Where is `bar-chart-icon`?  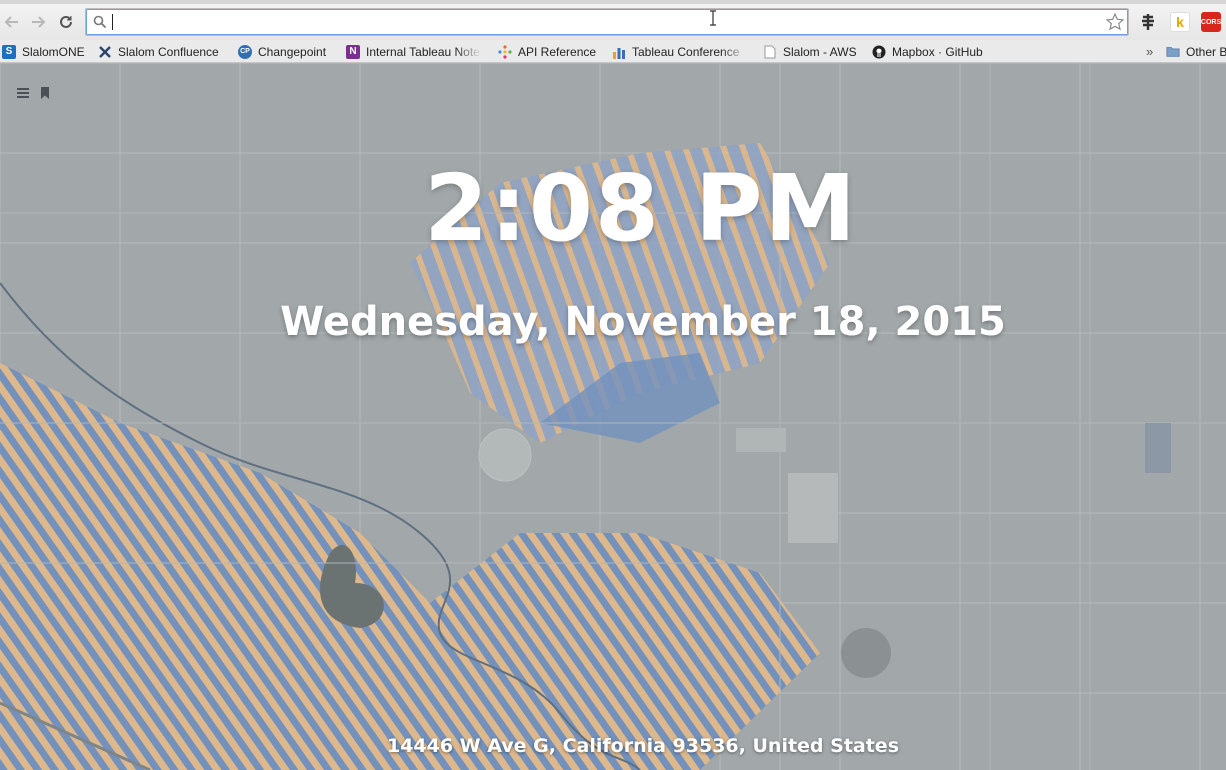
bar-chart-icon is located at coordinates (619, 52).